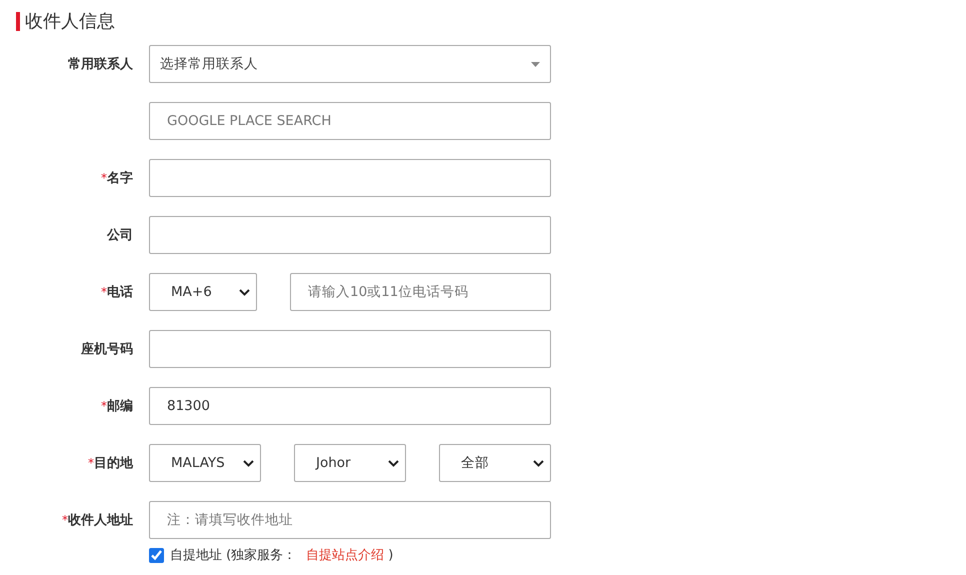 The height and width of the screenshot is (575, 966). What do you see at coordinates (203, 292) in the screenshot?
I see `select-field: MA+6` at bounding box center [203, 292].